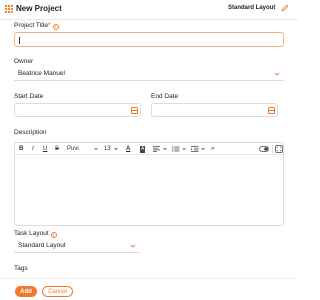 The image size is (320, 300). I want to click on tags-label: Tags, so click(21, 268).